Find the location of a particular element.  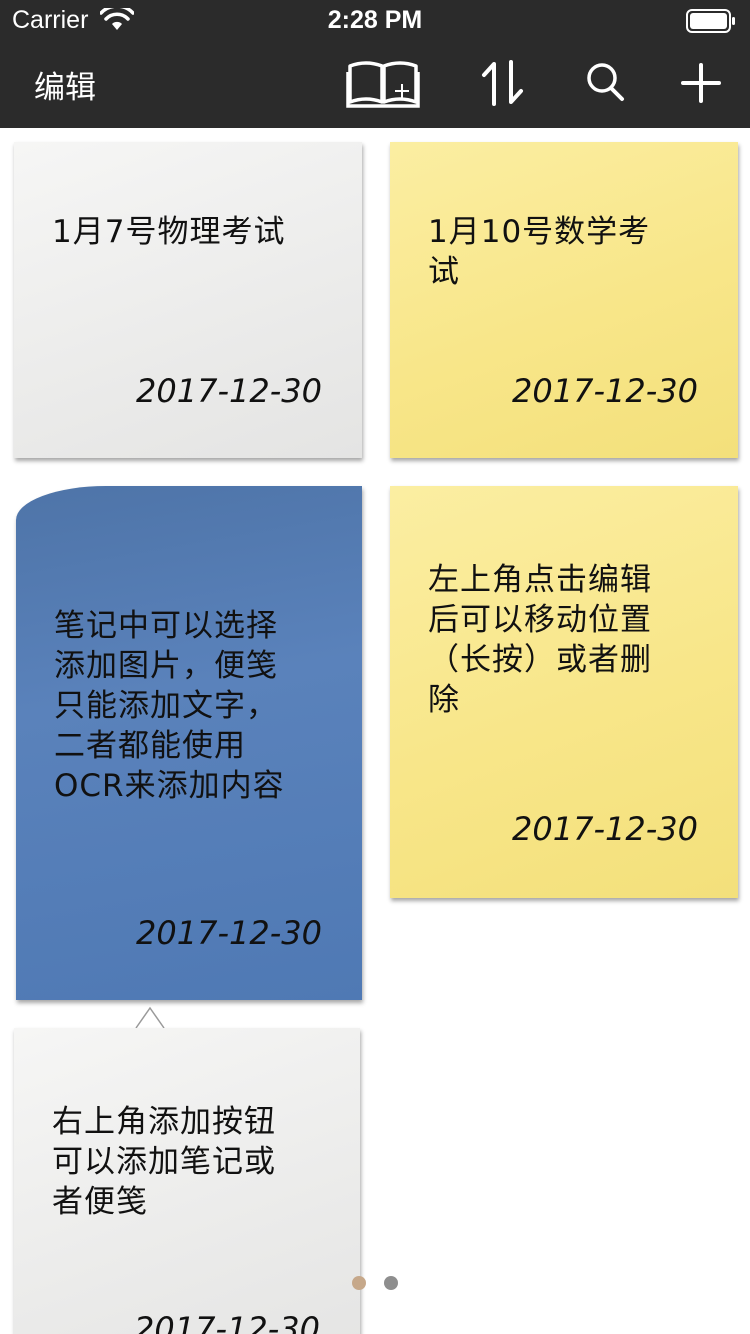

add-button is located at coordinates (701, 83).